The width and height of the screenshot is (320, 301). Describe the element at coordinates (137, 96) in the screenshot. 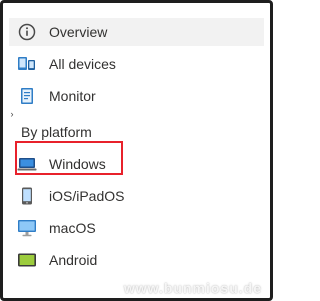

I see `nav-item-monitor: Monitor` at that location.